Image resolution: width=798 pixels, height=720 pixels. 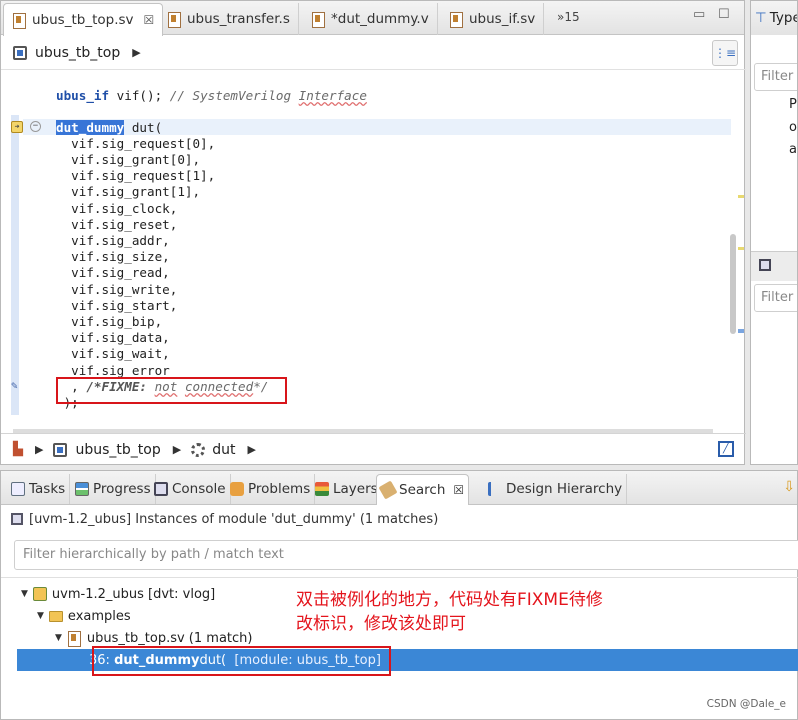 What do you see at coordinates (113, 272) in the screenshot?
I see `code-line: vif.sig_read,` at bounding box center [113, 272].